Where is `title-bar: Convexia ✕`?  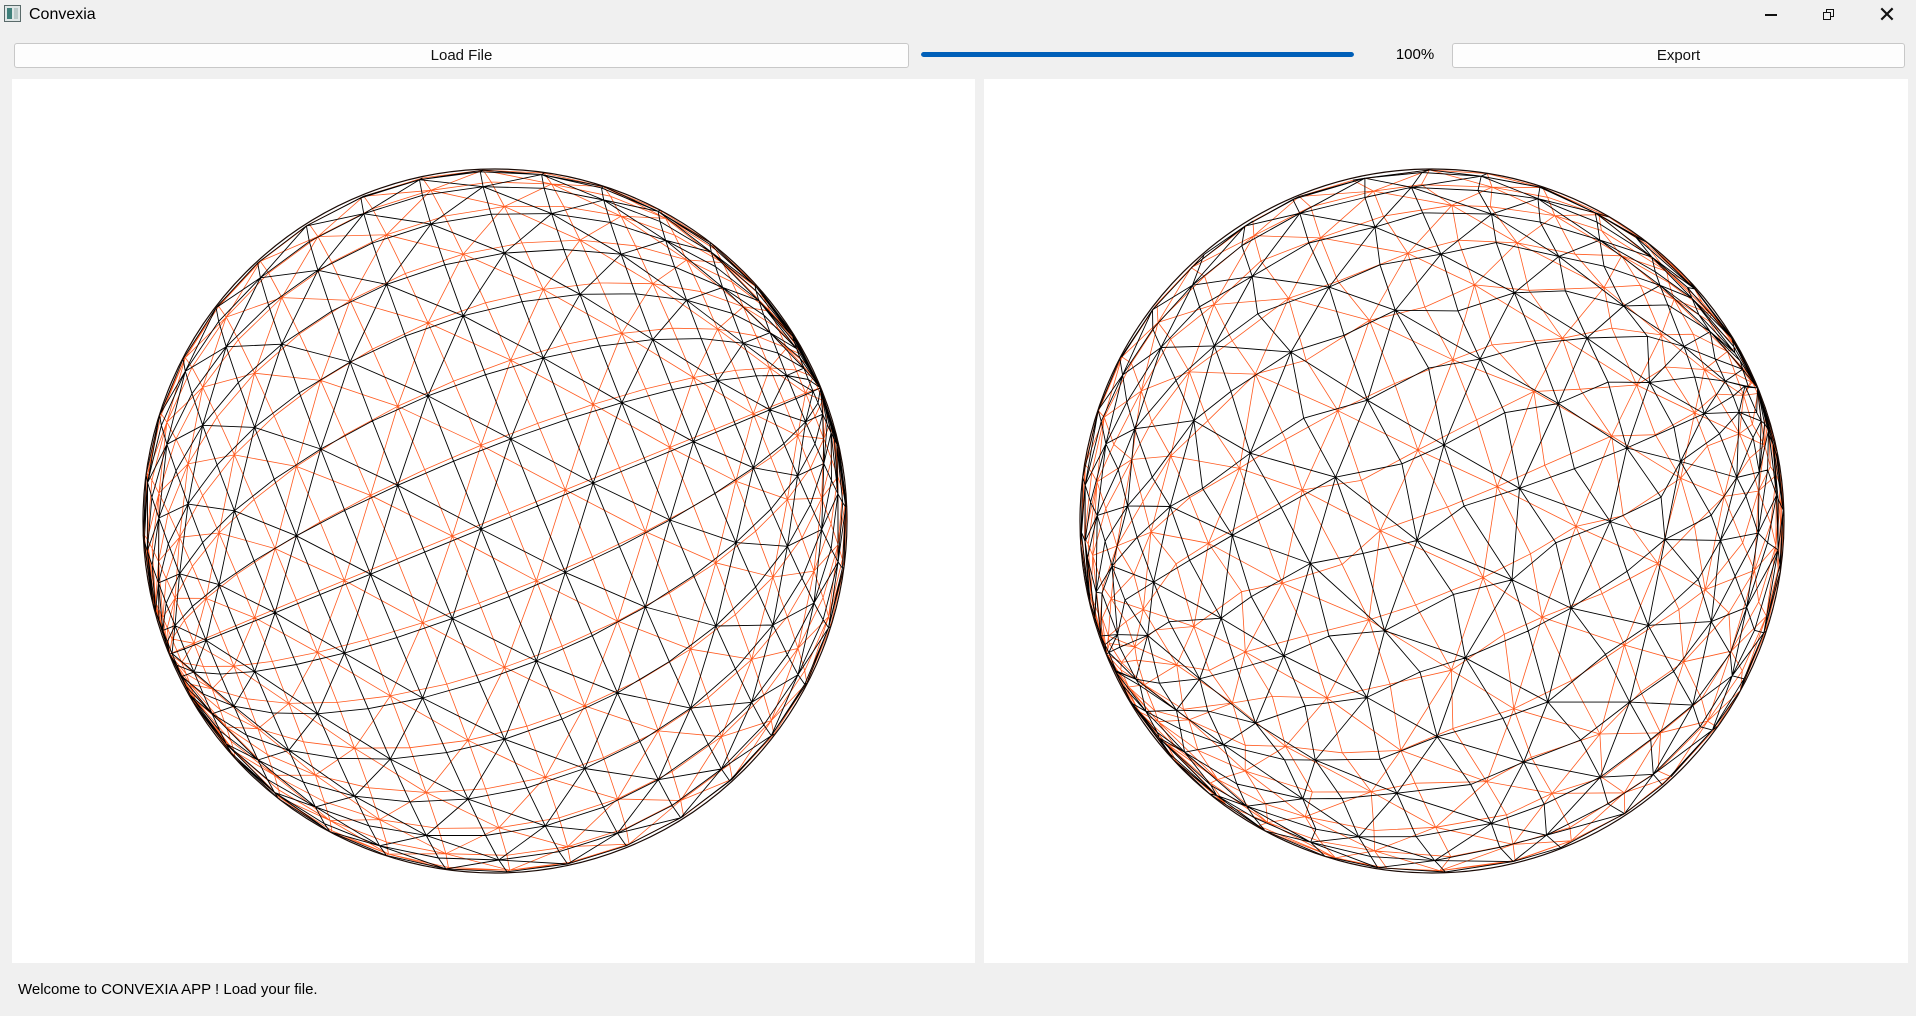 title-bar: Convexia ✕ is located at coordinates (958, 15).